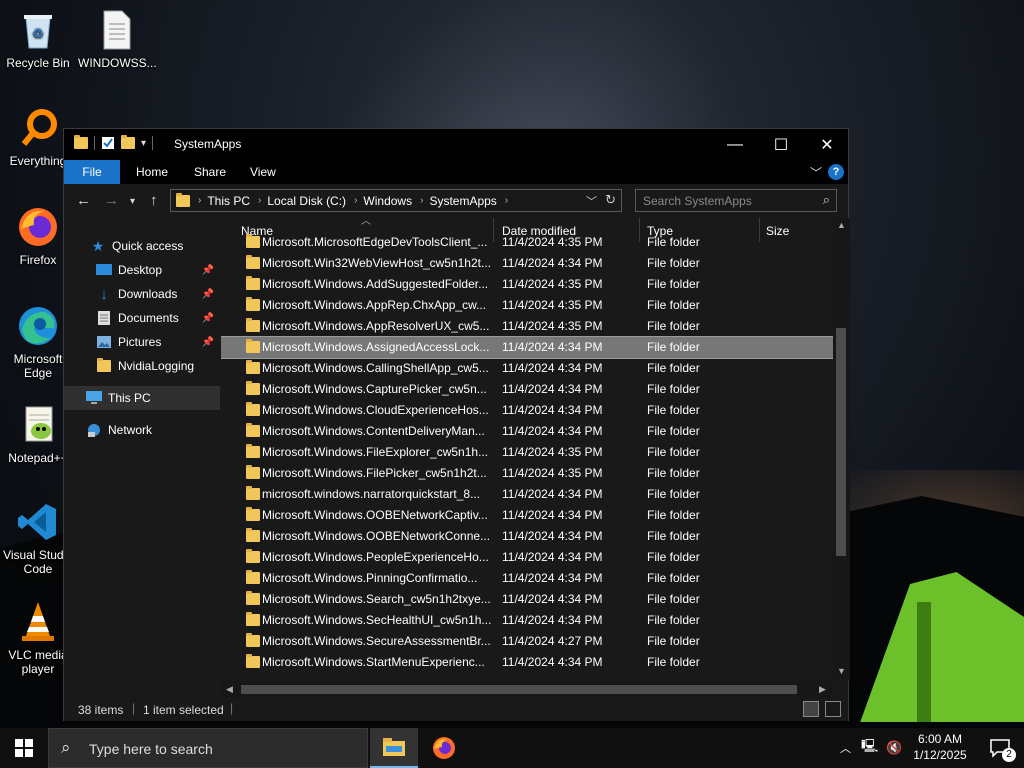 The height and width of the screenshot is (768, 1024). What do you see at coordinates (210, 172) in the screenshot?
I see `tab-share: Share` at bounding box center [210, 172].